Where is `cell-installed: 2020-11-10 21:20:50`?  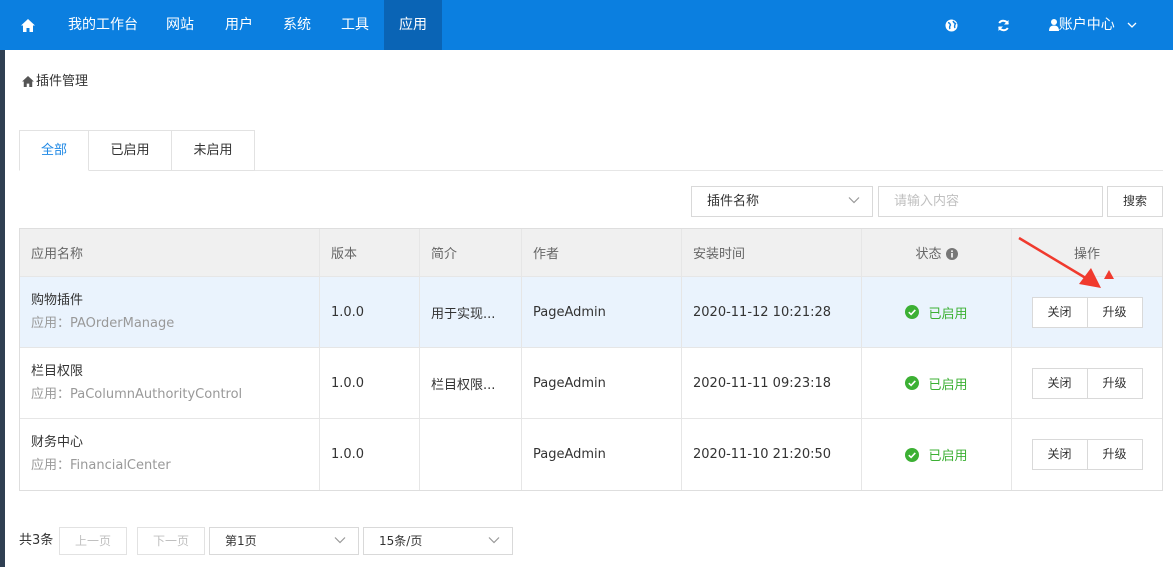 cell-installed: 2020-11-10 21:20:50 is located at coordinates (772, 454).